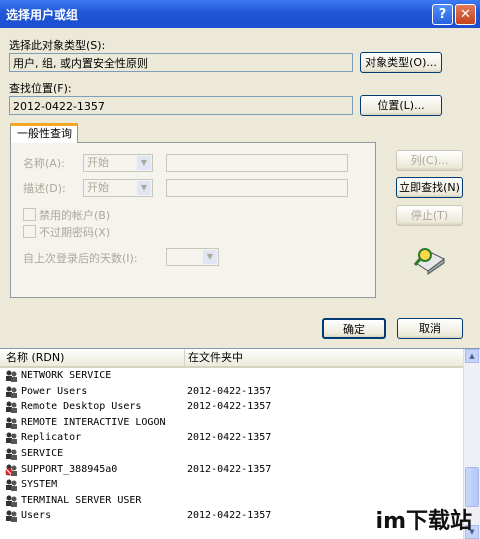  What do you see at coordinates (81, 500) in the screenshot?
I see `row-name: TERMINAL SERVER USER` at bounding box center [81, 500].